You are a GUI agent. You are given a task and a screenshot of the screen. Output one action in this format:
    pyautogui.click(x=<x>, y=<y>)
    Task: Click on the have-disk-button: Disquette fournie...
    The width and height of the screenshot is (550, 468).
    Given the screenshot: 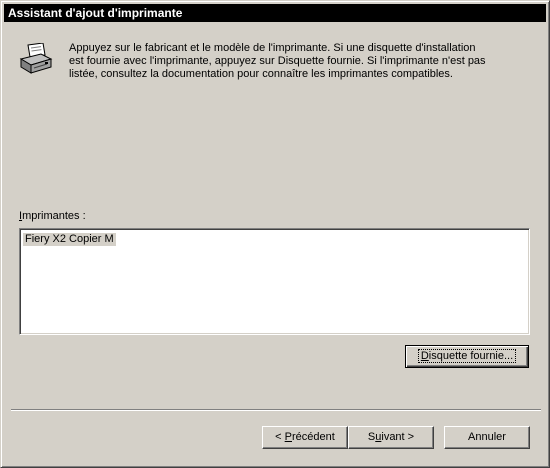 What is the action you would take?
    pyautogui.click(x=467, y=356)
    